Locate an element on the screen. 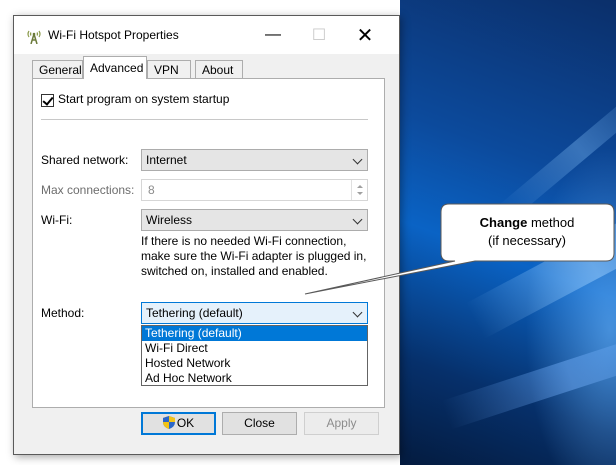  stepper-buttons is located at coordinates (359, 190).